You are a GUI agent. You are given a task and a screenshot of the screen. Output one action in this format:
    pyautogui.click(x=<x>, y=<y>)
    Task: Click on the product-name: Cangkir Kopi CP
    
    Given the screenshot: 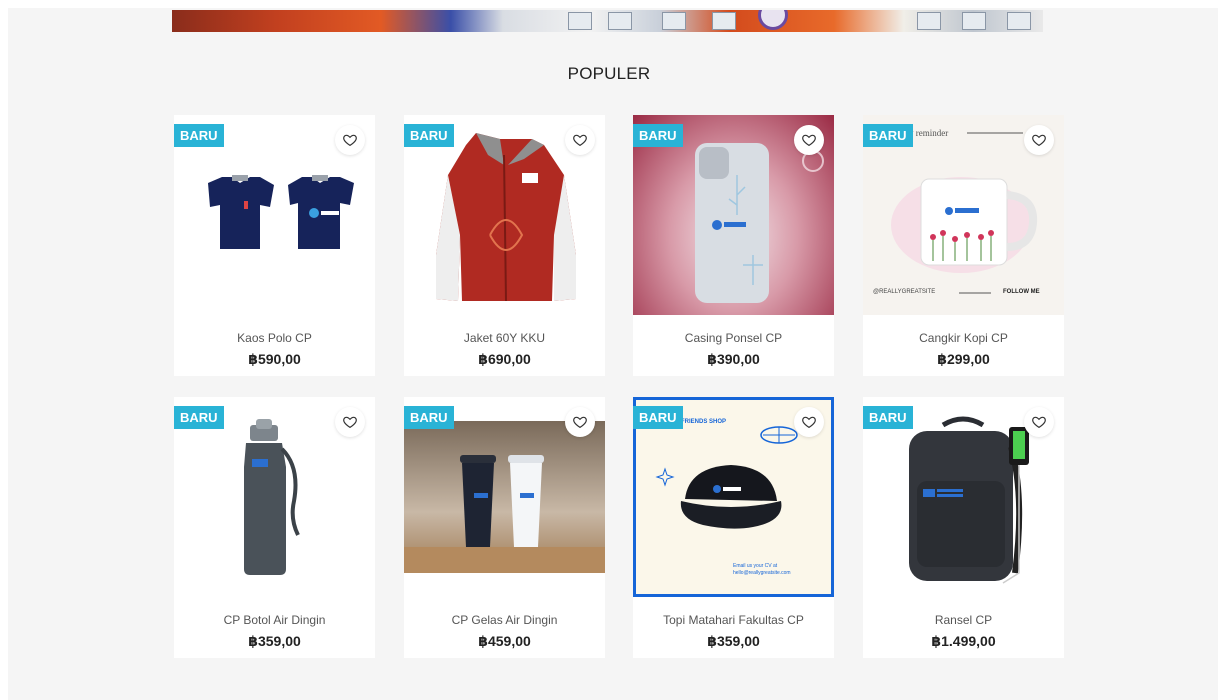 What is the action you would take?
    pyautogui.click(x=963, y=338)
    